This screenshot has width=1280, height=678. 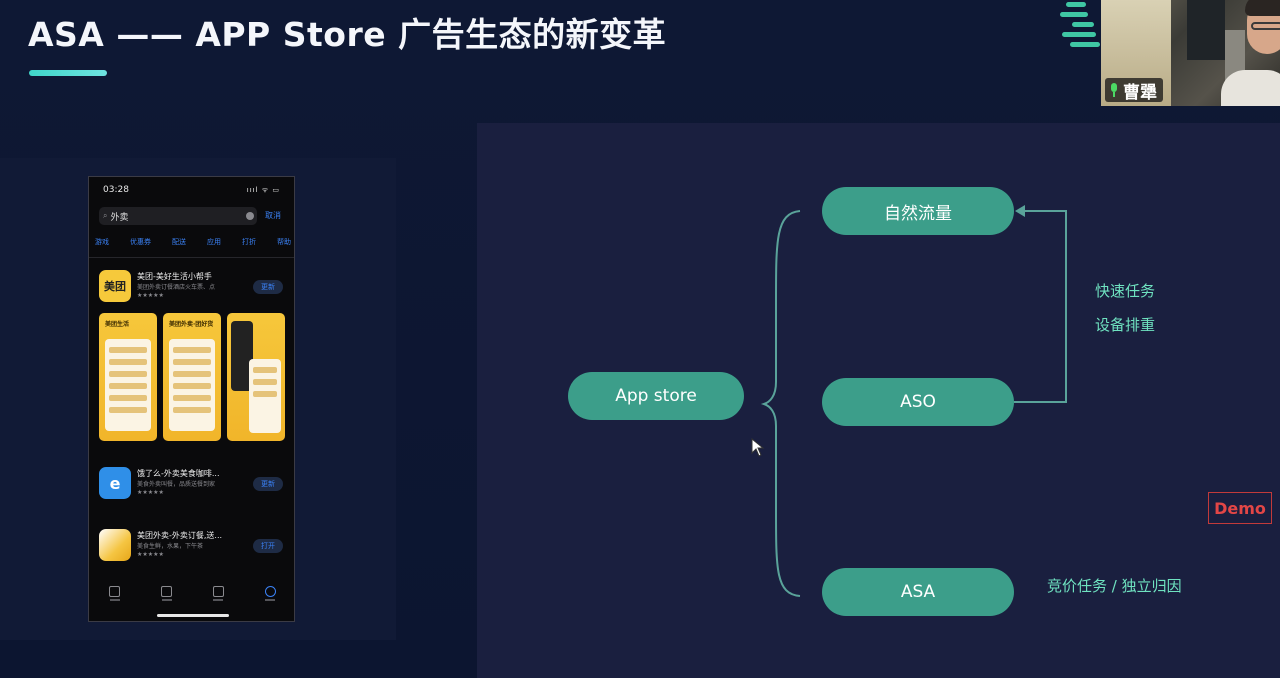 I want to click on feedback-arrow, so click(x=1040, y=306).